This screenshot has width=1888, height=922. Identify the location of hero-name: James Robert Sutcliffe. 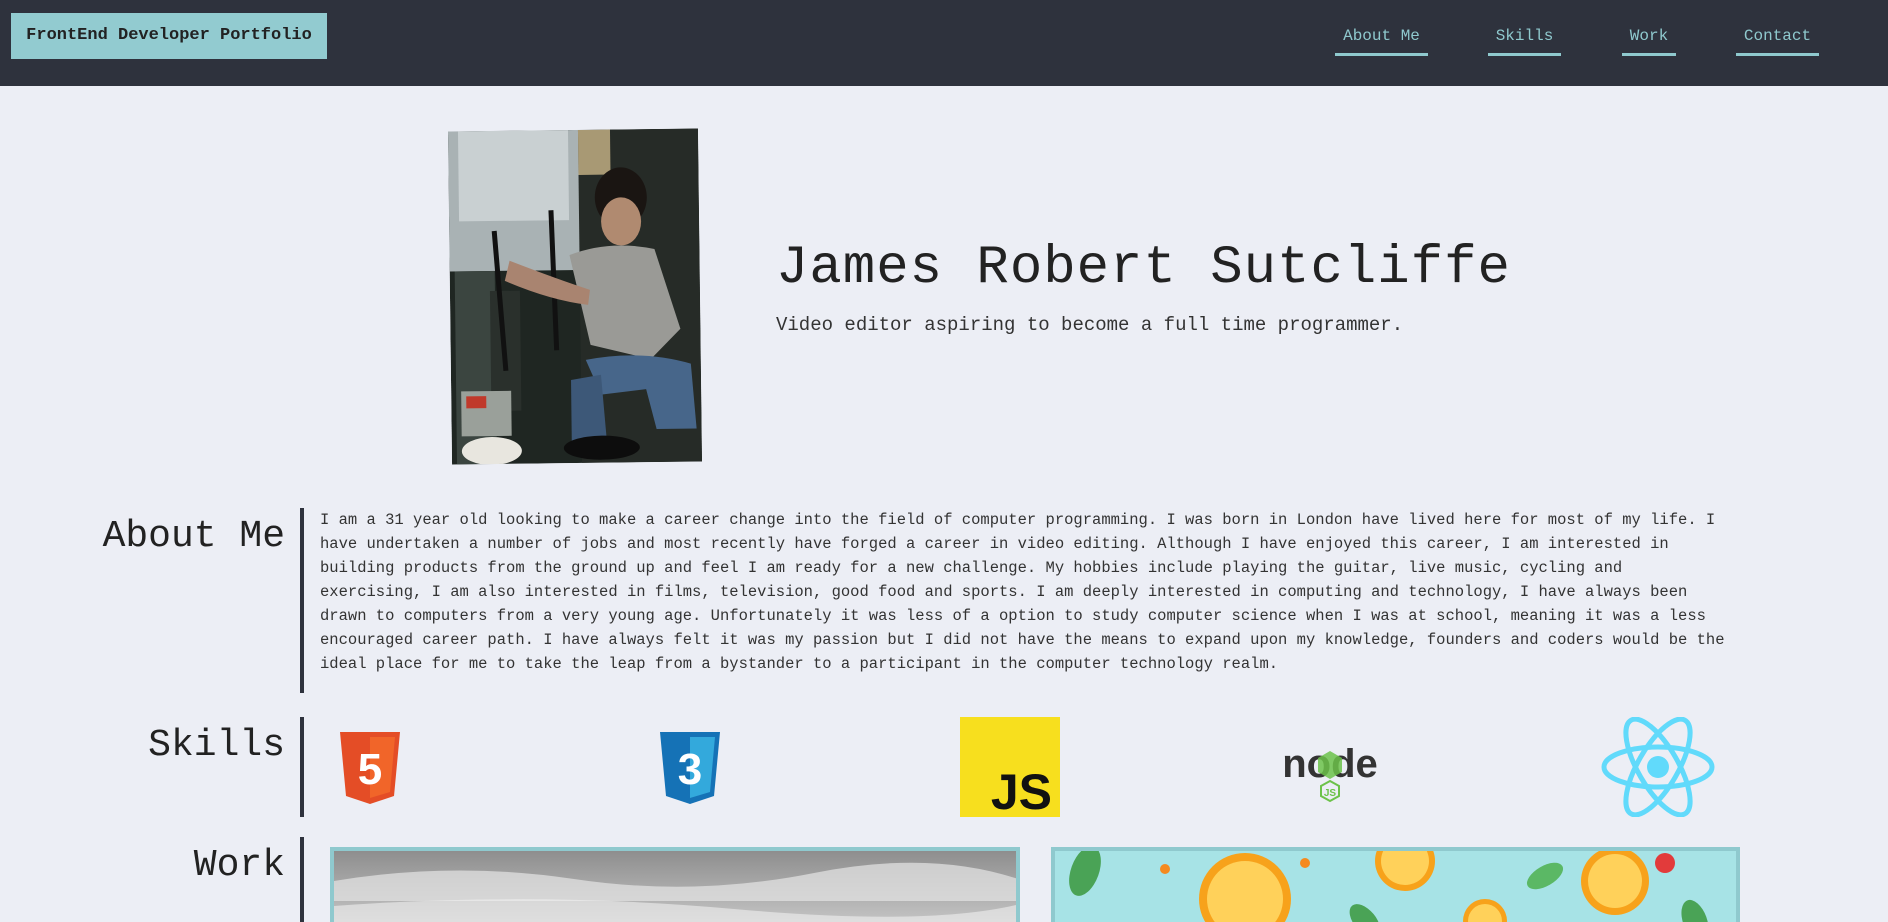
(1143, 268).